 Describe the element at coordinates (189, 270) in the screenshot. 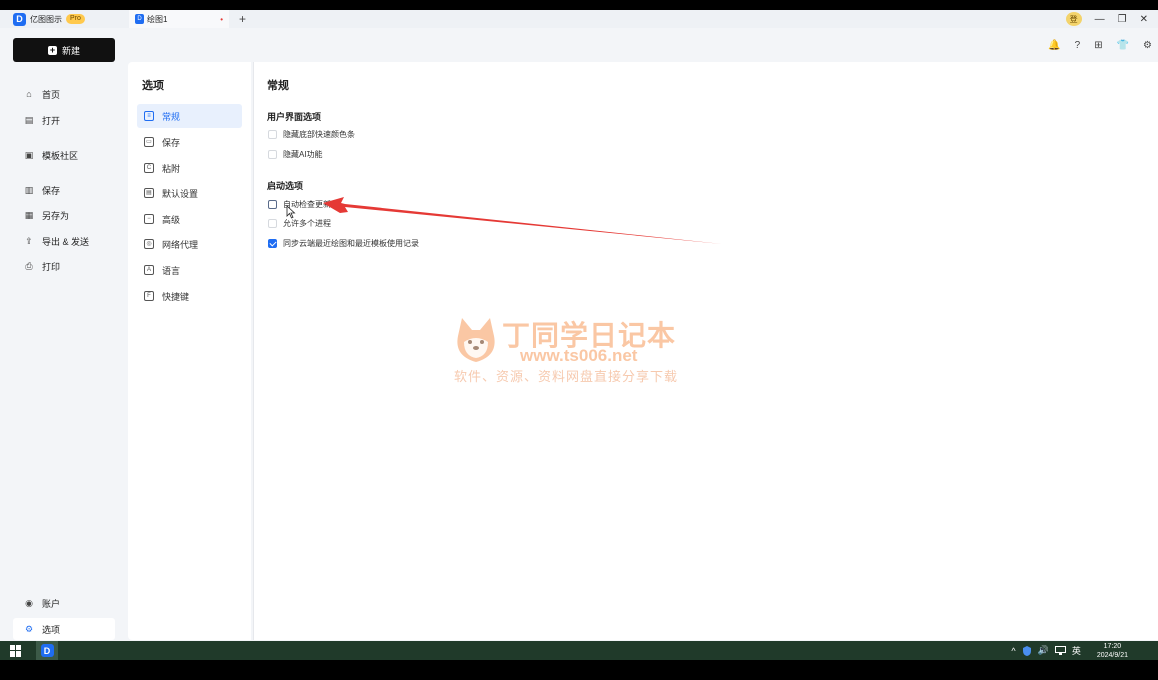

I see `options-item-language: A 语言` at that location.